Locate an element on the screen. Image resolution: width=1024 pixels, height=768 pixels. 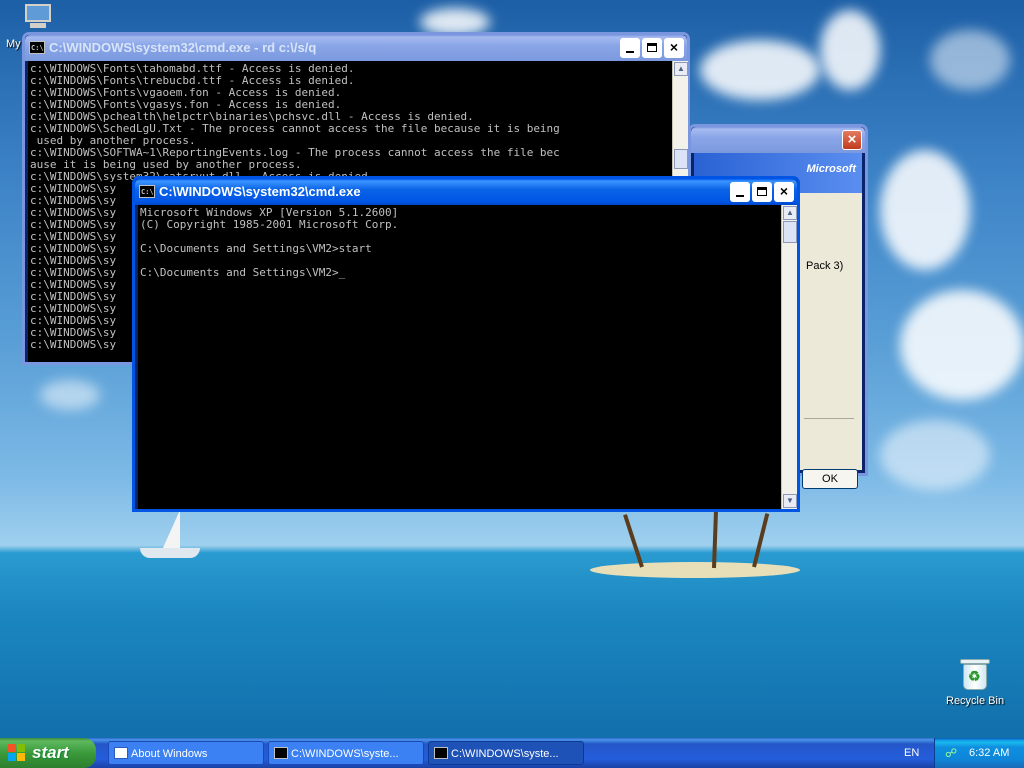
recycle-bin-icon: ♻ is located at coordinates (975, 674).